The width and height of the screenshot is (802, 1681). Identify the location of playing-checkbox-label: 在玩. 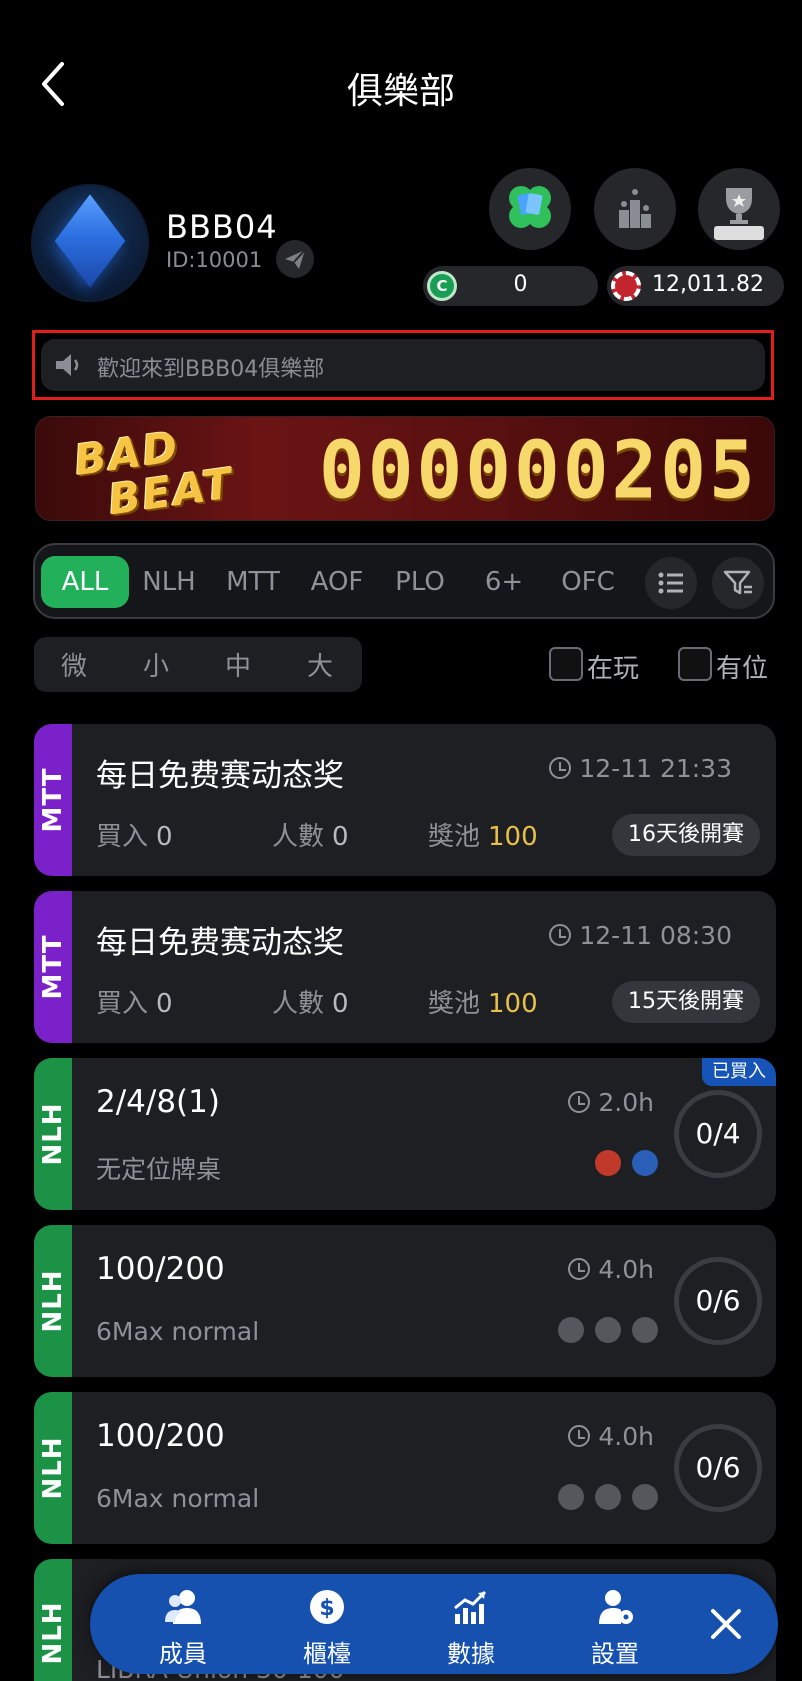
(613, 669).